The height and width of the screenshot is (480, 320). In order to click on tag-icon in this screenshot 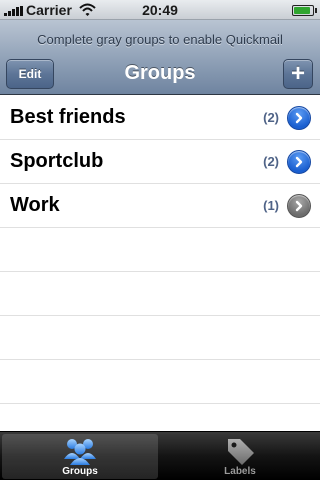, I will do `click(241, 452)`.